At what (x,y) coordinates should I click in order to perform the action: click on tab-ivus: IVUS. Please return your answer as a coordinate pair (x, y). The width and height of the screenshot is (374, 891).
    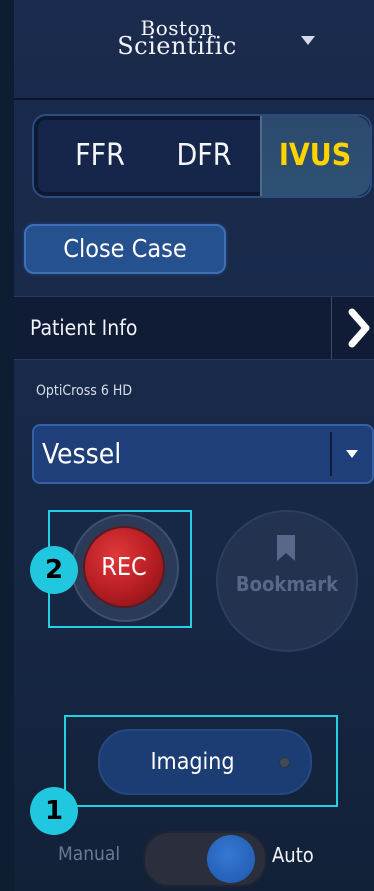
    Looking at the image, I should click on (315, 156).